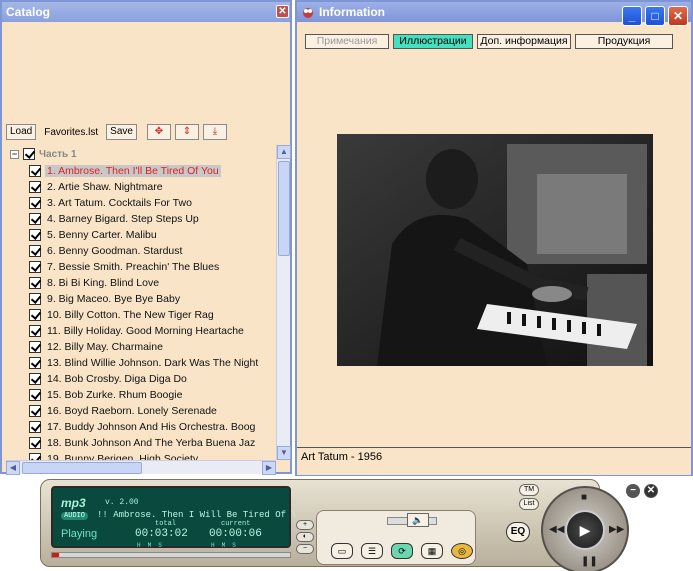 This screenshot has height=571, width=693. Describe the element at coordinates (166, 524) in the screenshot. I see `total-label: total` at that location.